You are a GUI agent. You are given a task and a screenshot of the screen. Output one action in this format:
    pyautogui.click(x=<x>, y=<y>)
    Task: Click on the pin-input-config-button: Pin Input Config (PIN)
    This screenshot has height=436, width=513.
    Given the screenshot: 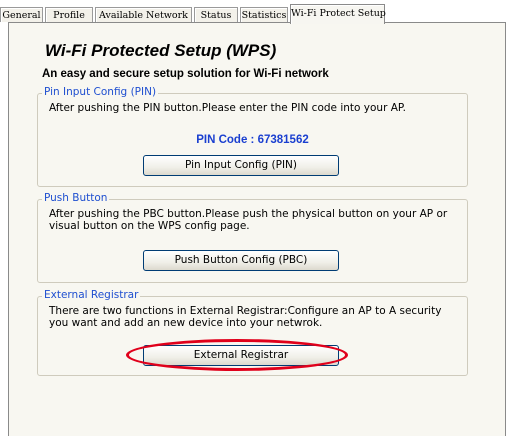 What is the action you would take?
    pyautogui.click(x=241, y=165)
    